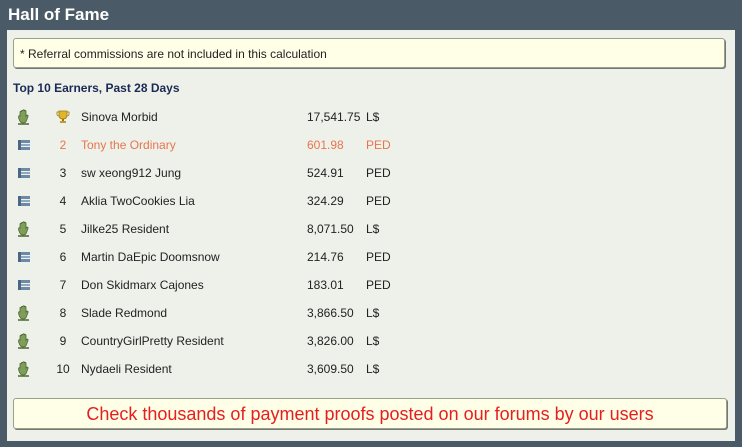 Image resolution: width=742 pixels, height=447 pixels. Describe the element at coordinates (63, 229) in the screenshot. I see `rank-number: 5` at that location.